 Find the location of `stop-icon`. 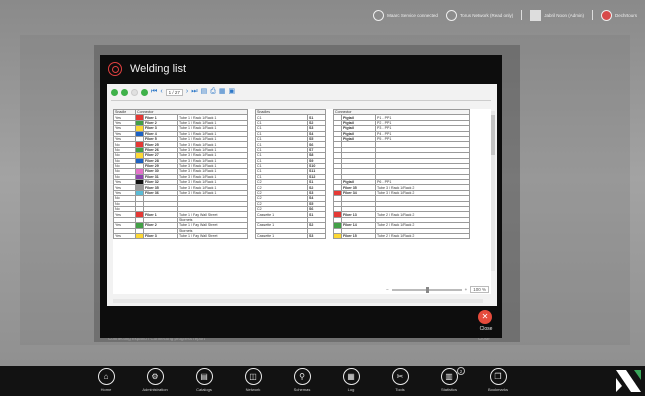

stop-icon is located at coordinates (134, 92).